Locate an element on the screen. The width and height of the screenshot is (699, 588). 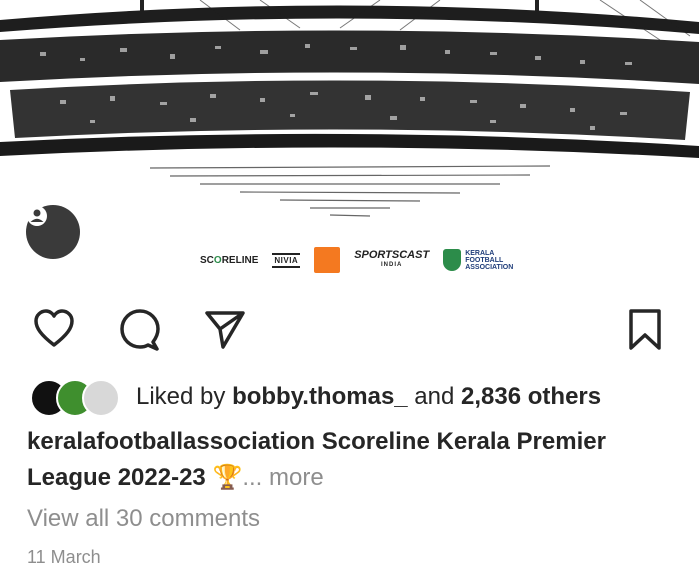
comment-button is located at coordinates (140, 329).